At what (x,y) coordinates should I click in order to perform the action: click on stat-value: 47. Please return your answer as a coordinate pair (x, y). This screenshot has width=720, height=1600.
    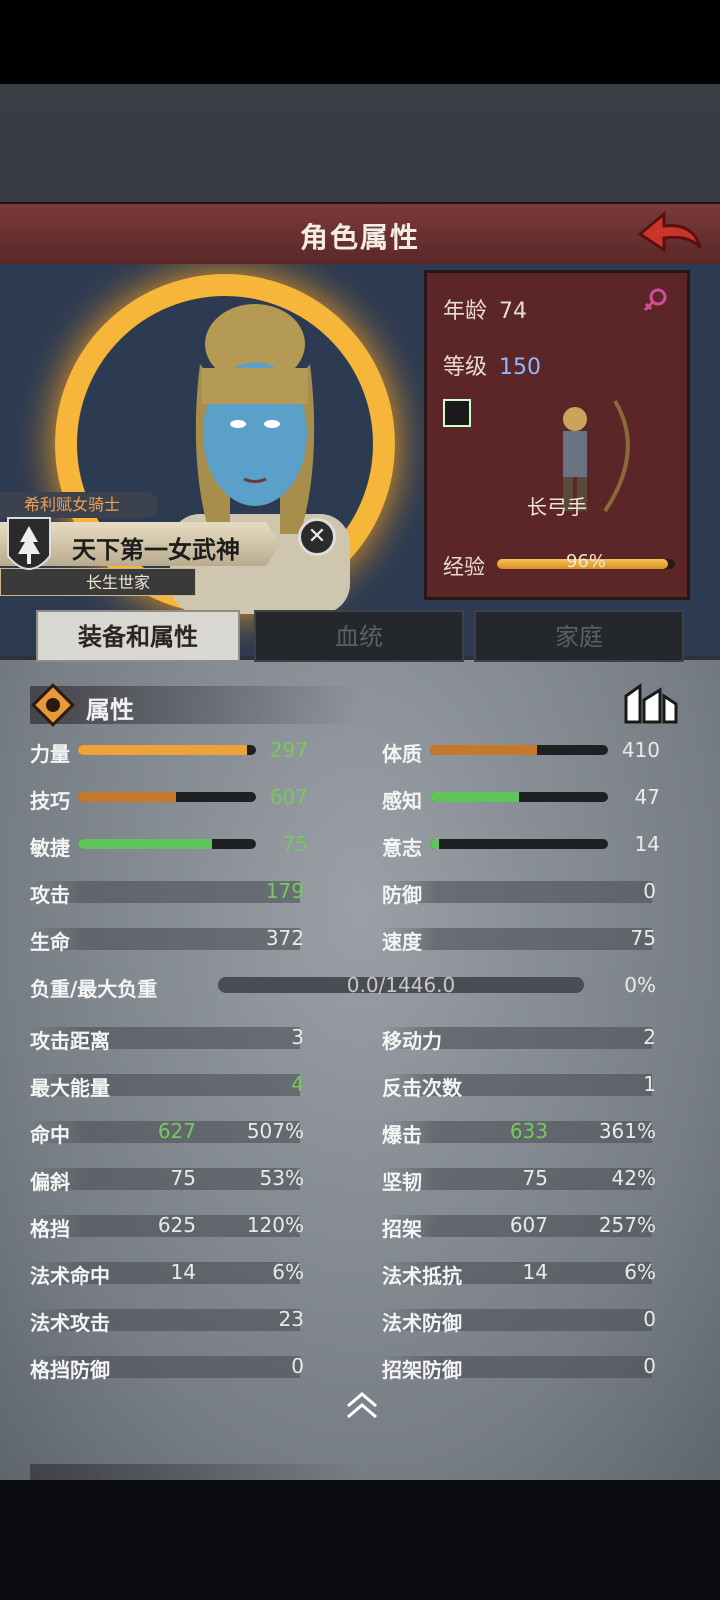
    Looking at the image, I should click on (647, 797).